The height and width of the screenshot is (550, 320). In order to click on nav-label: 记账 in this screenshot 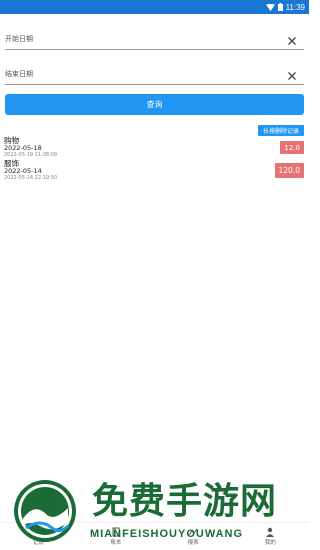, I will do `click(39, 543)`.